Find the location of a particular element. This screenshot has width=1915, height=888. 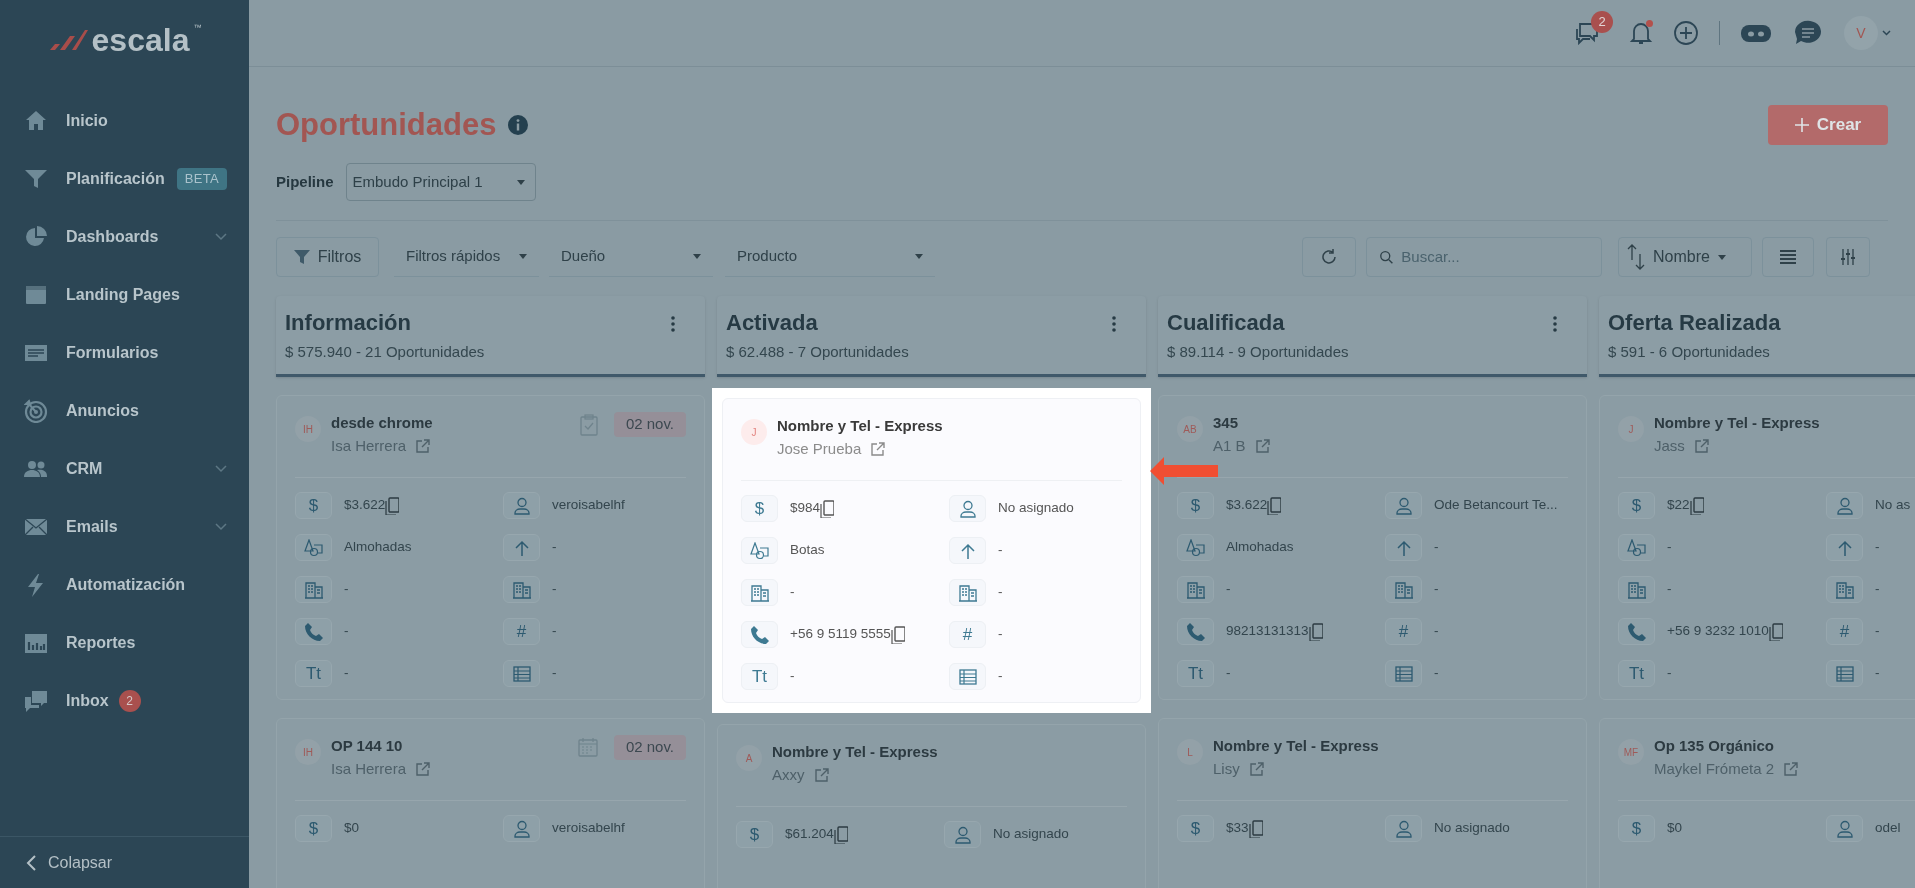

chat-icon is located at coordinates (1587, 33).